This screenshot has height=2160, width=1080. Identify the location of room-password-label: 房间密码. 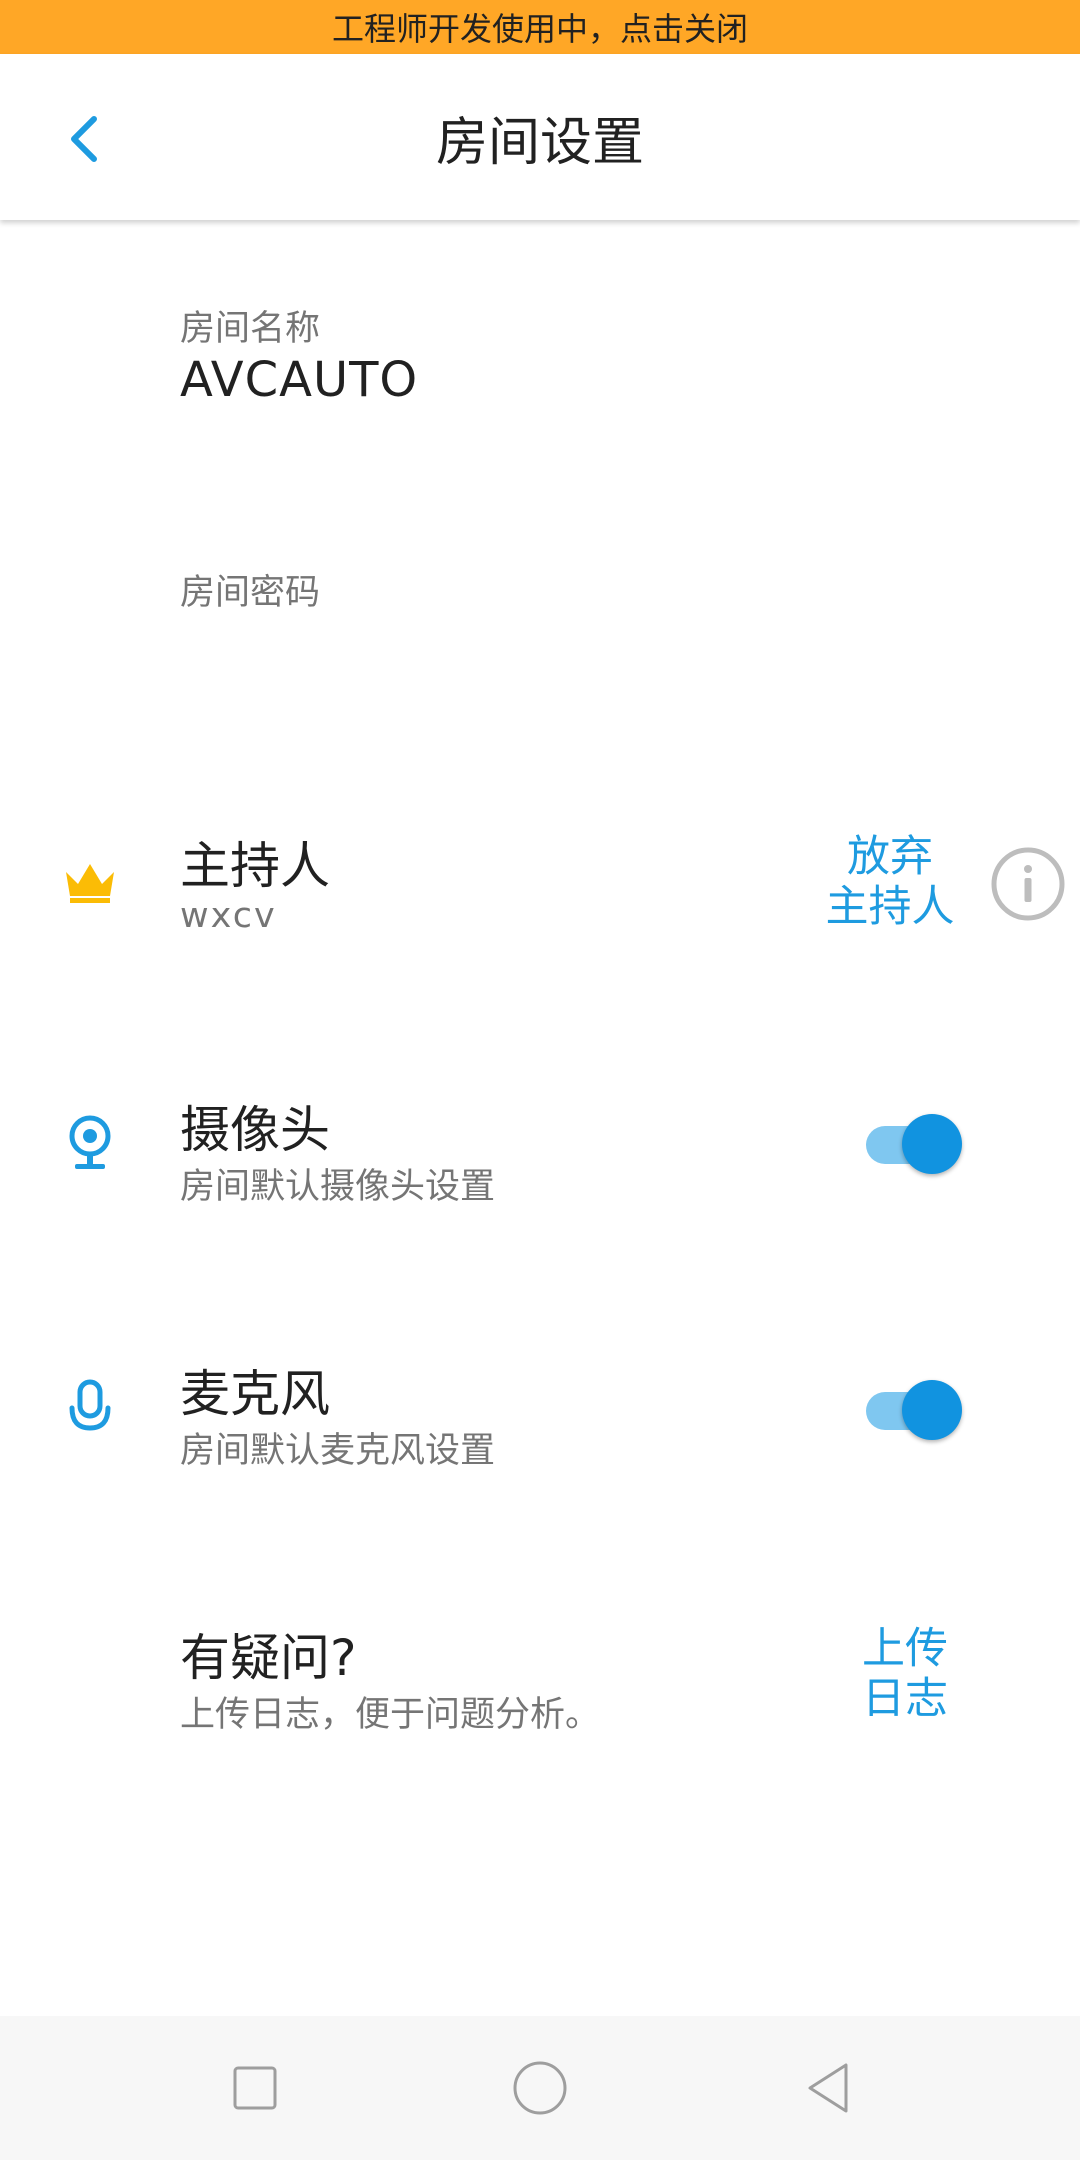
(250, 593).